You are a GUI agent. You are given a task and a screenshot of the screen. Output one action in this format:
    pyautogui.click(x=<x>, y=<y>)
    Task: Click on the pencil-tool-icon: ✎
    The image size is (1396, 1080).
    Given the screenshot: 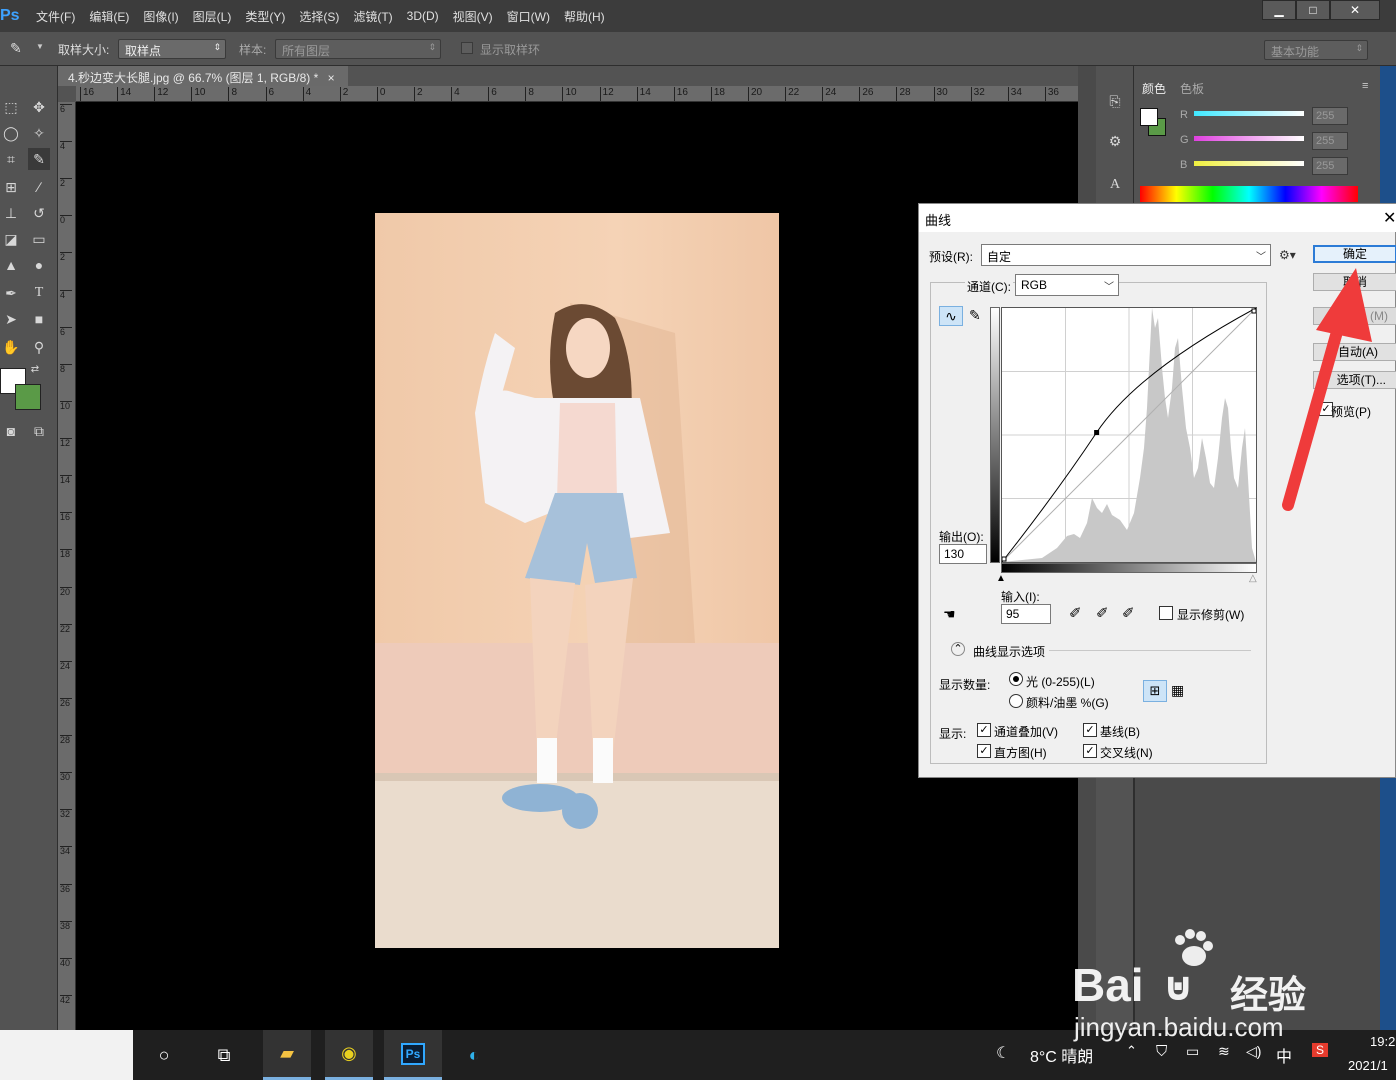 What is the action you would take?
    pyautogui.click(x=975, y=315)
    